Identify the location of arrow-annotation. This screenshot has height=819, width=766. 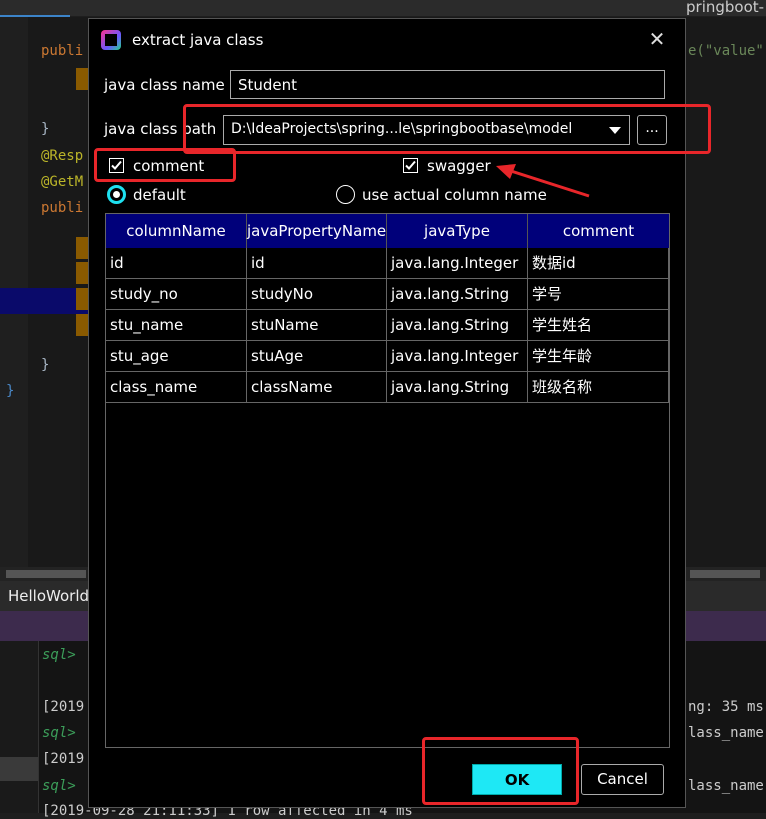
(543, 181).